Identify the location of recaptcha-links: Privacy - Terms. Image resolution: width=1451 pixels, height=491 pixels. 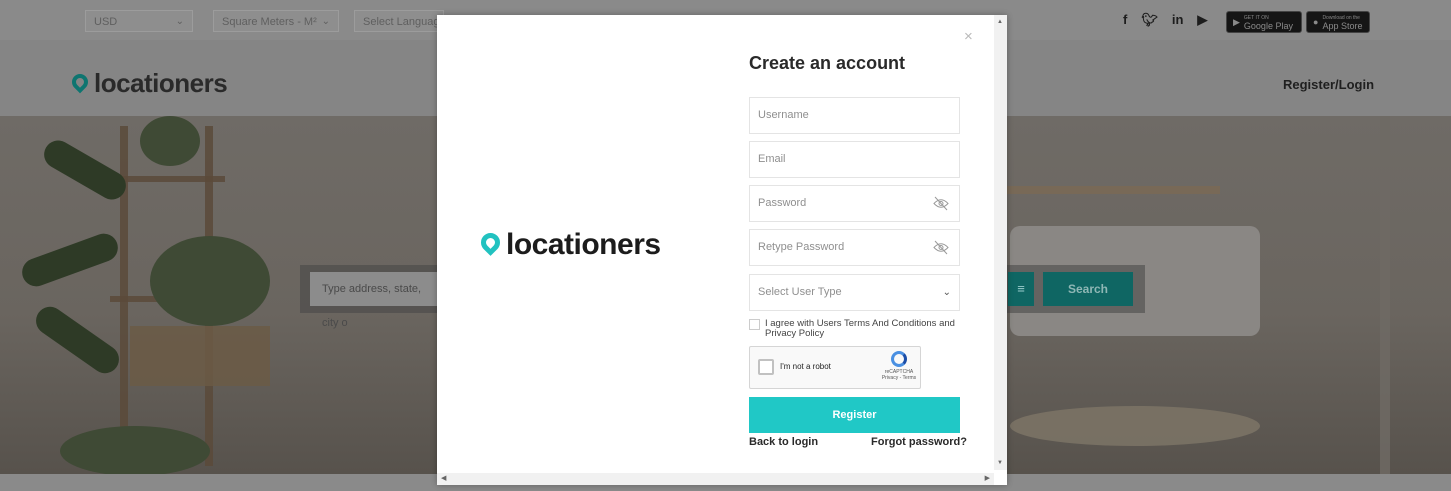
(899, 378).